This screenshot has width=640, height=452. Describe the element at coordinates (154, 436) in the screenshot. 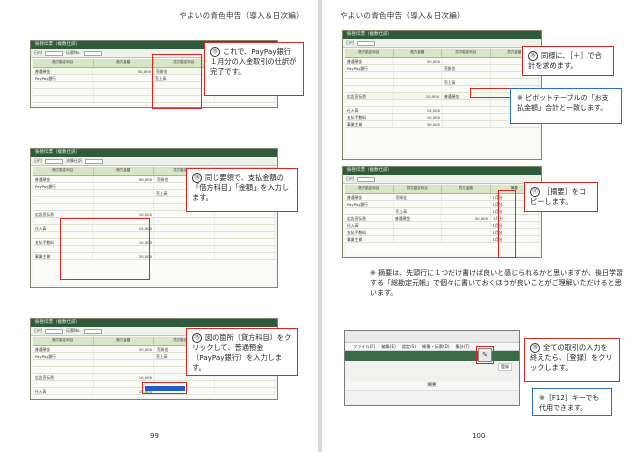

I see `page-number-left: 99` at that location.